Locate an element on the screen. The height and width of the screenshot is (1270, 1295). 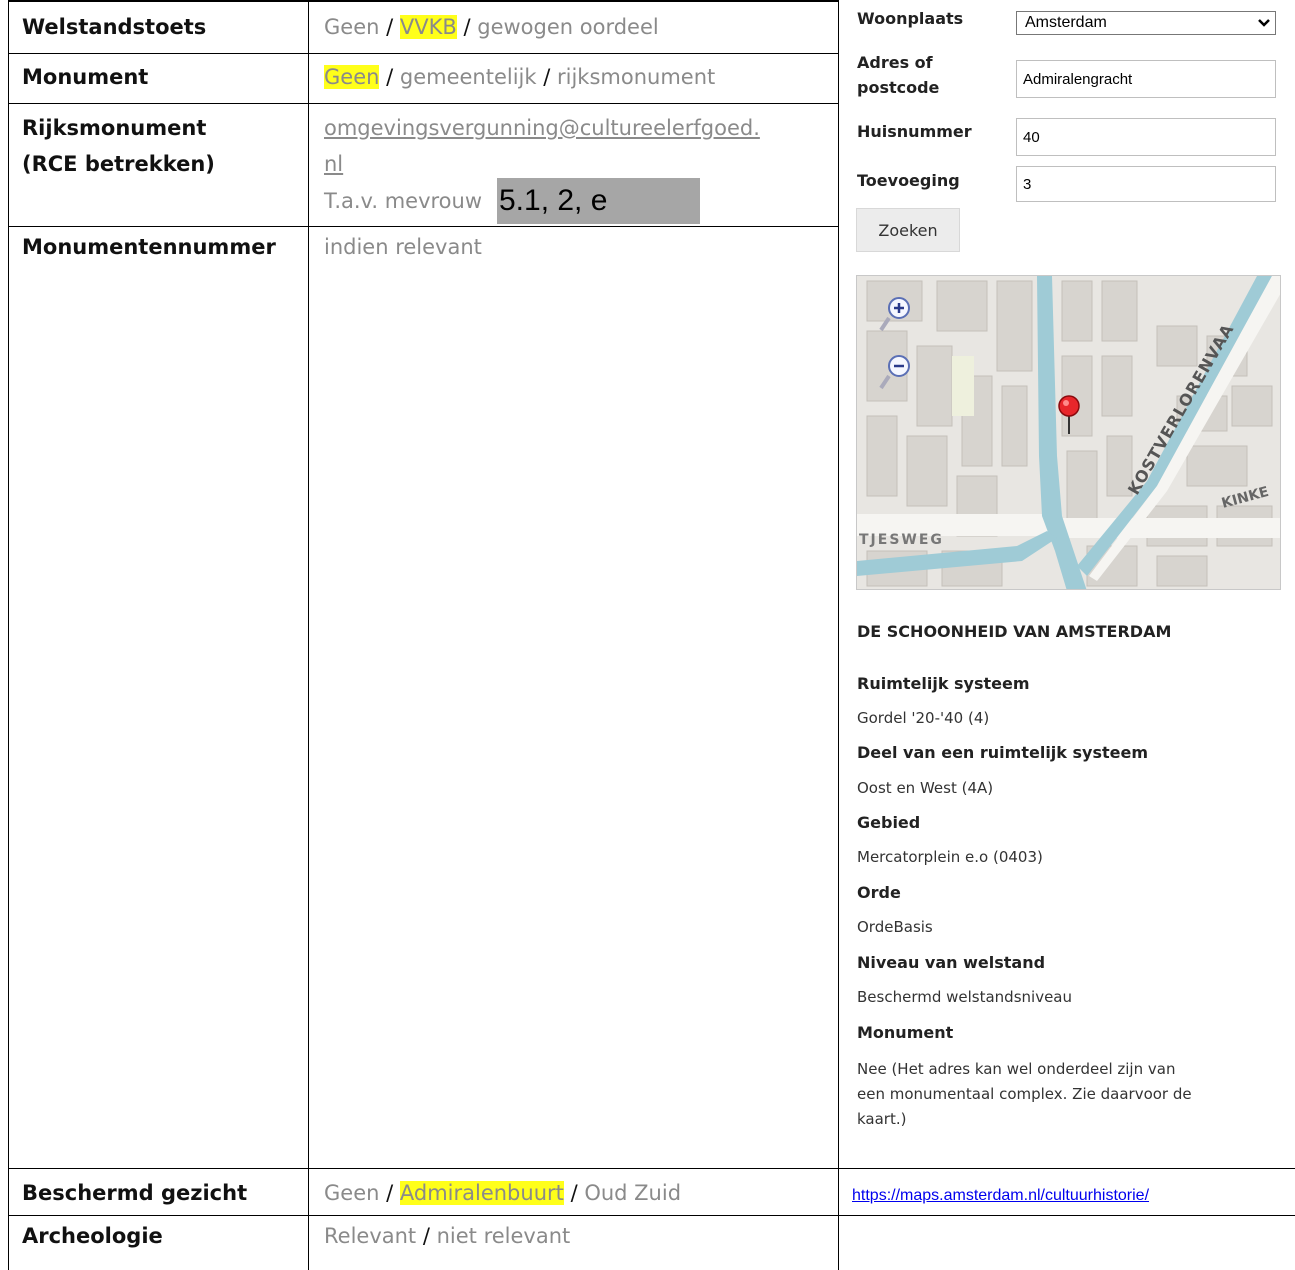
email-link-cont: nl is located at coordinates (333, 164).